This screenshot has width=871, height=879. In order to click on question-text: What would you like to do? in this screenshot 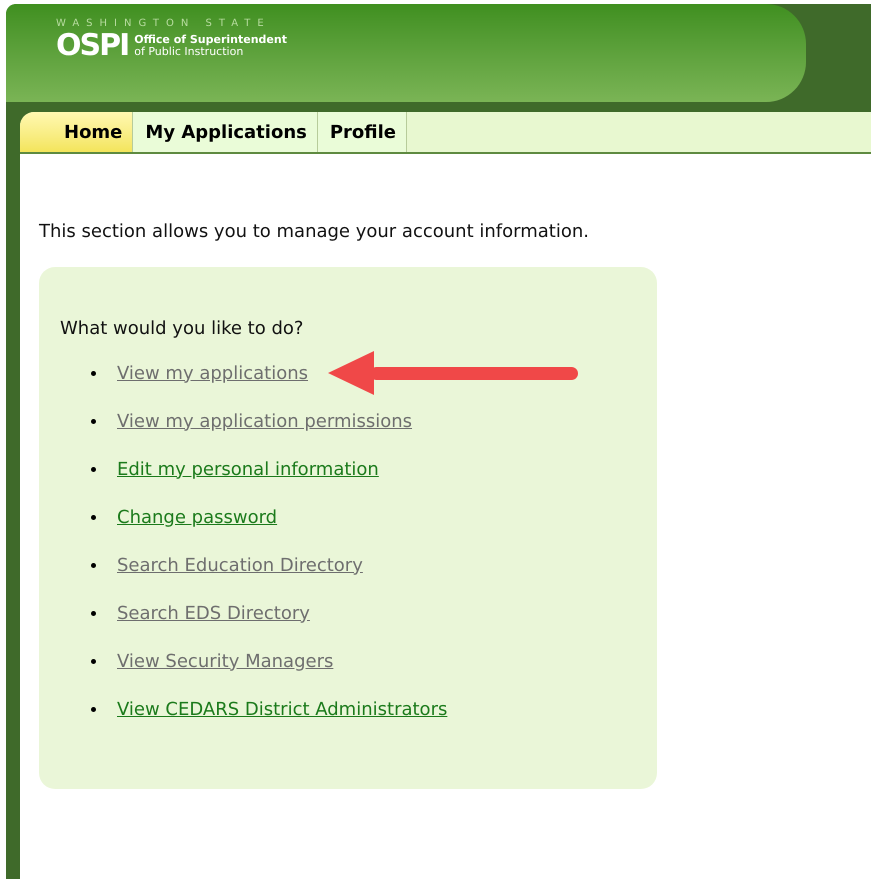, I will do `click(182, 329)`.